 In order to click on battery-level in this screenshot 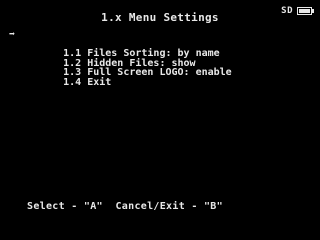, I will do `click(304, 11)`.